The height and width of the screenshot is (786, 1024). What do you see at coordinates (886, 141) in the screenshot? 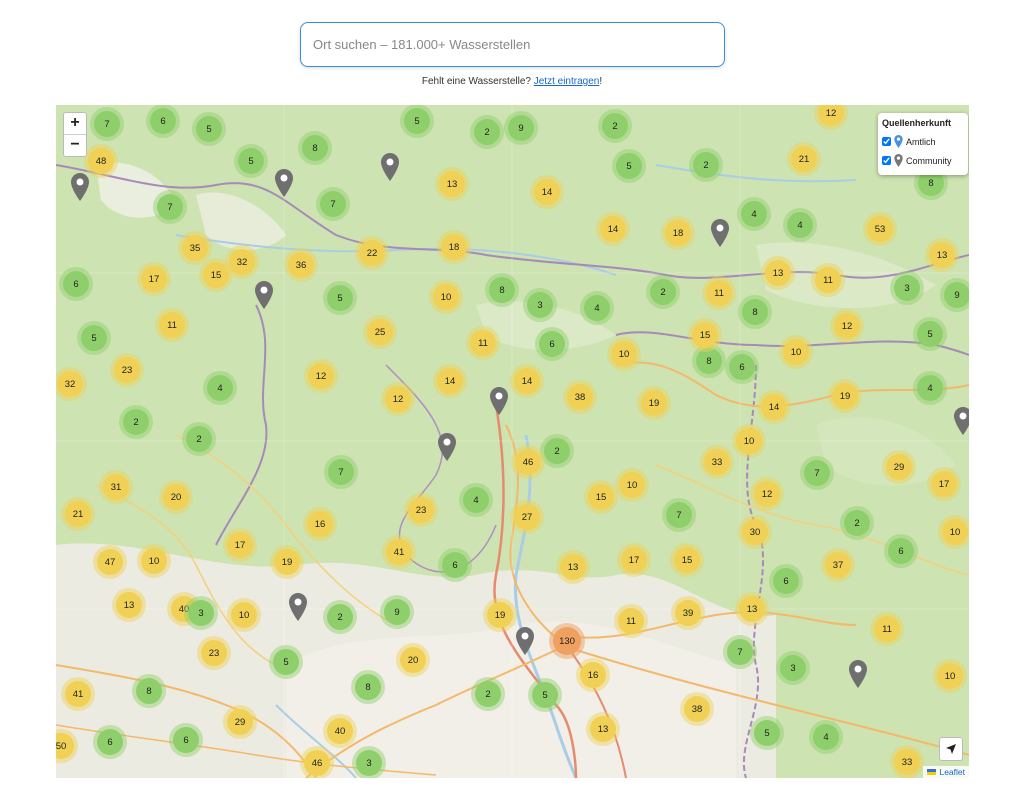
I see `amtlich-checkbox` at bounding box center [886, 141].